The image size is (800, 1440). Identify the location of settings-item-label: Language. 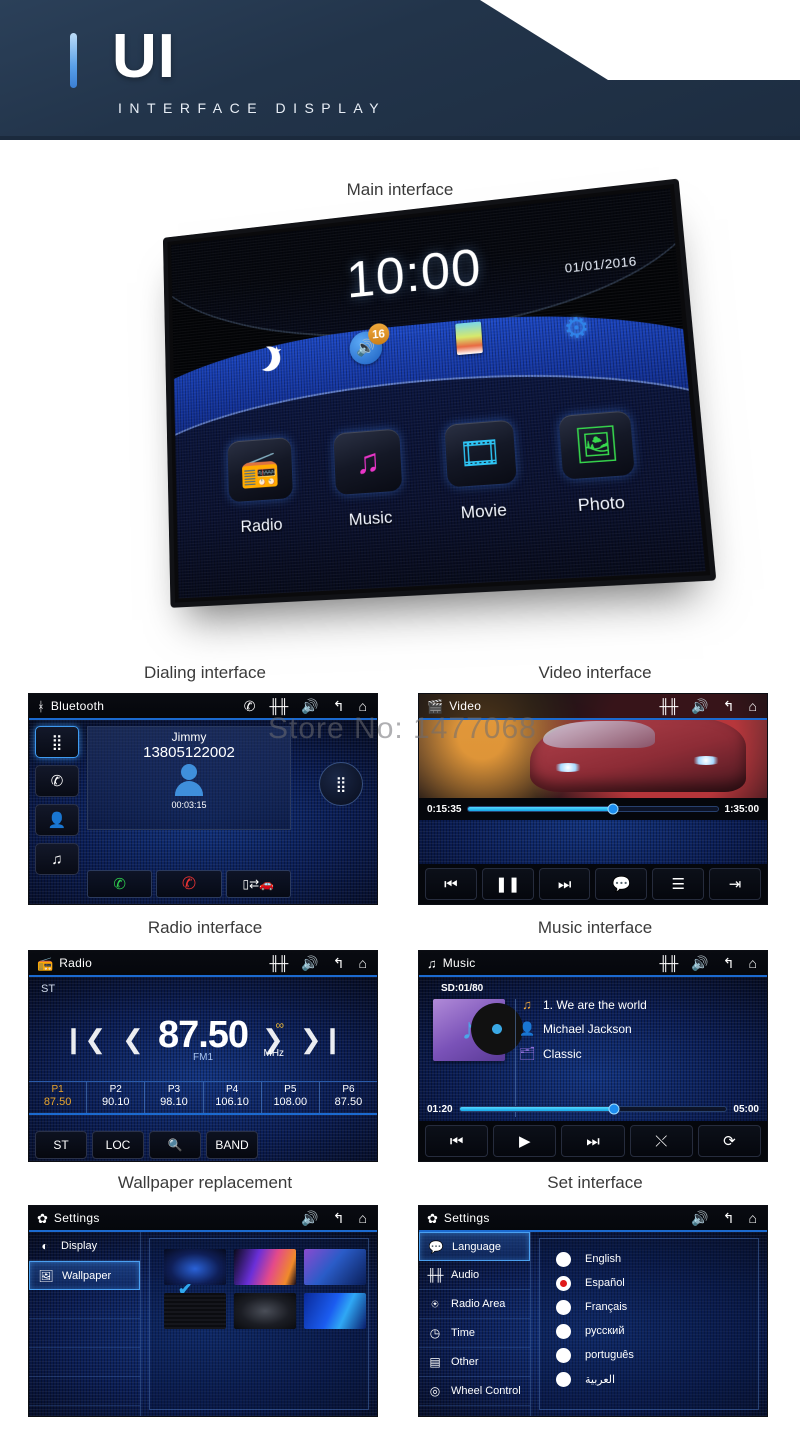
(476, 1246).